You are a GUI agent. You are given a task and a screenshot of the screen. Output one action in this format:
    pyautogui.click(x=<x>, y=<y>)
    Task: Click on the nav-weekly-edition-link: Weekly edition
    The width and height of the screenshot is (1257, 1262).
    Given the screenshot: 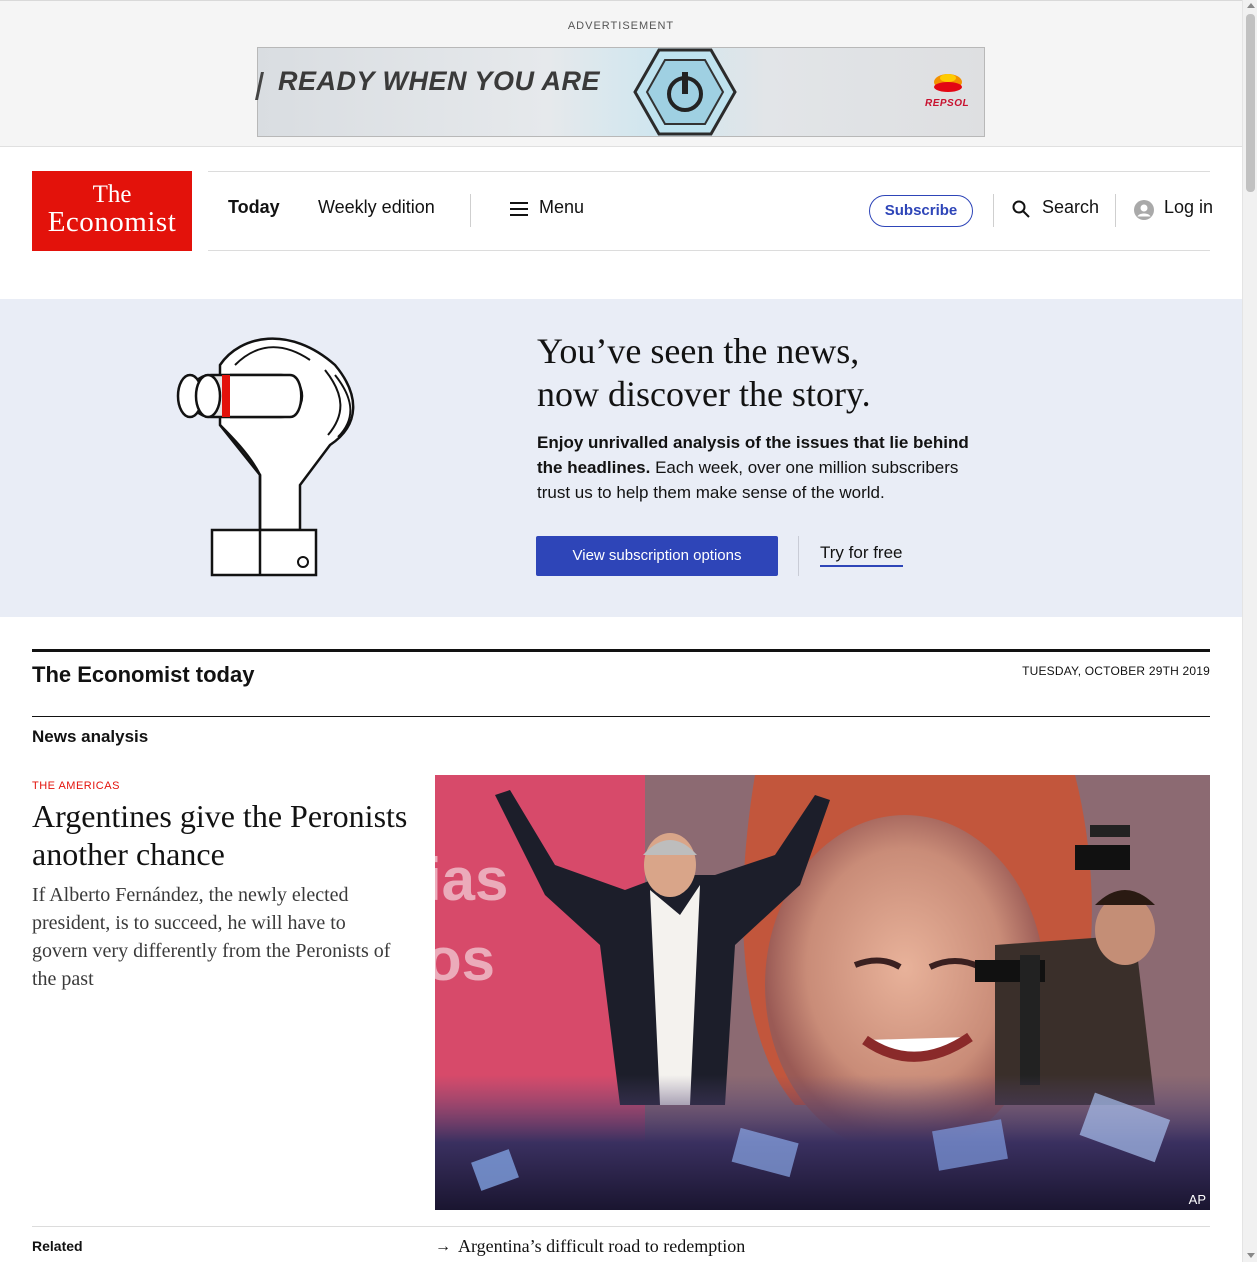 What is the action you would take?
    pyautogui.click(x=376, y=207)
    